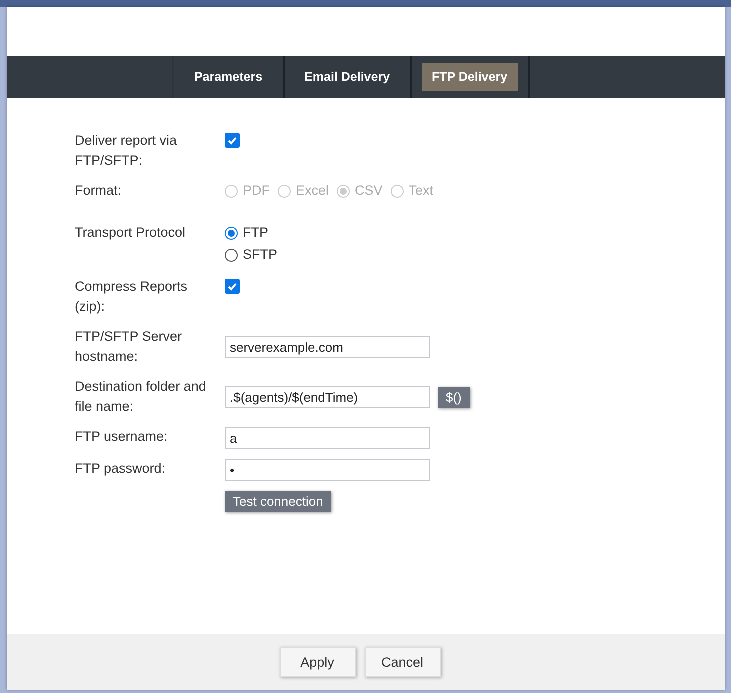  Describe the element at coordinates (347, 77) in the screenshot. I see `tab: Email Delivery` at that location.